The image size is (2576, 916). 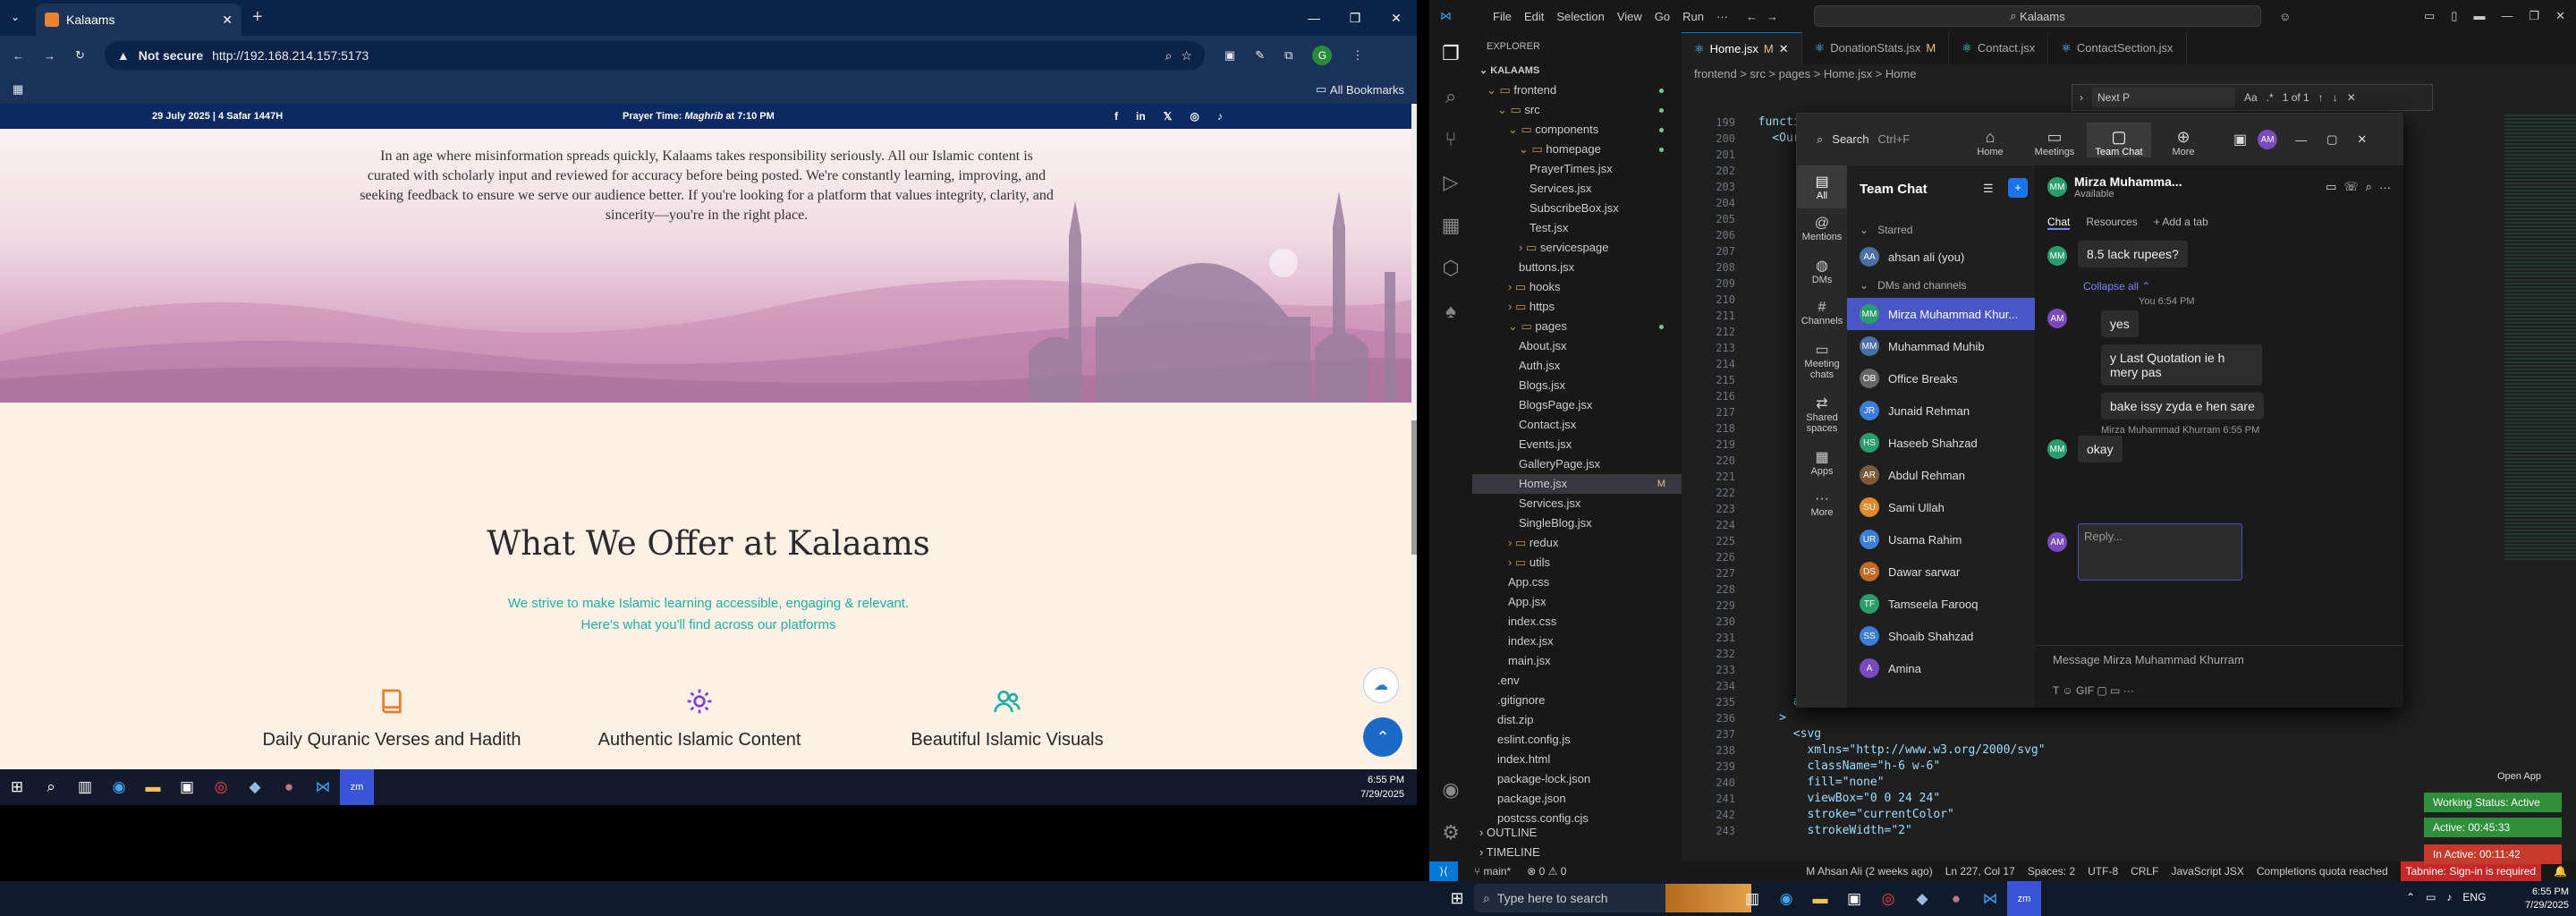 What do you see at coordinates (2163, 97) in the screenshot?
I see `find-input: Next P` at bounding box center [2163, 97].